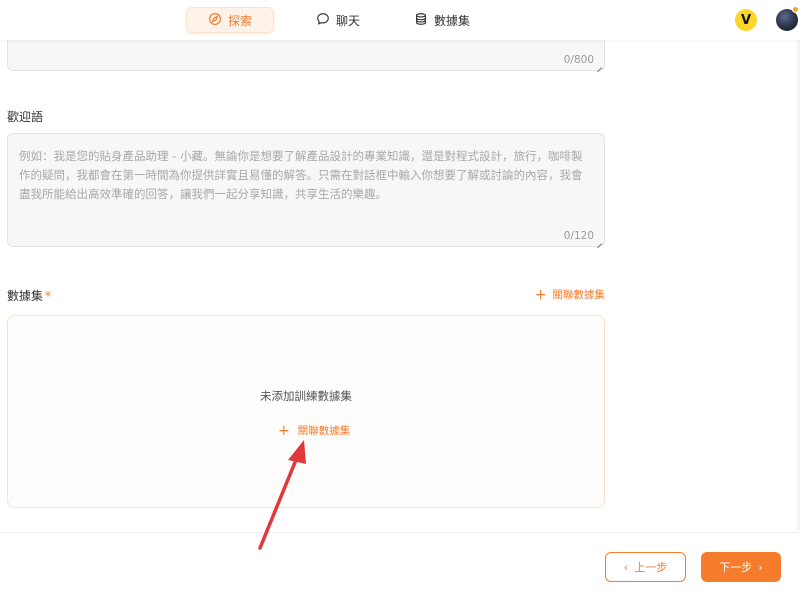  Describe the element at coordinates (323, 20) in the screenshot. I see `chat-bubble-icon` at that location.